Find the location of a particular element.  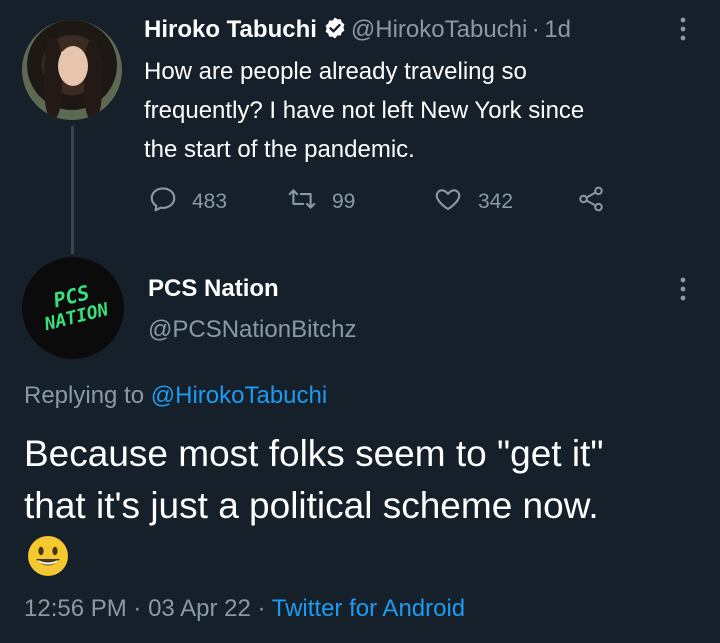

retweet-button: 99 is located at coordinates (320, 202).